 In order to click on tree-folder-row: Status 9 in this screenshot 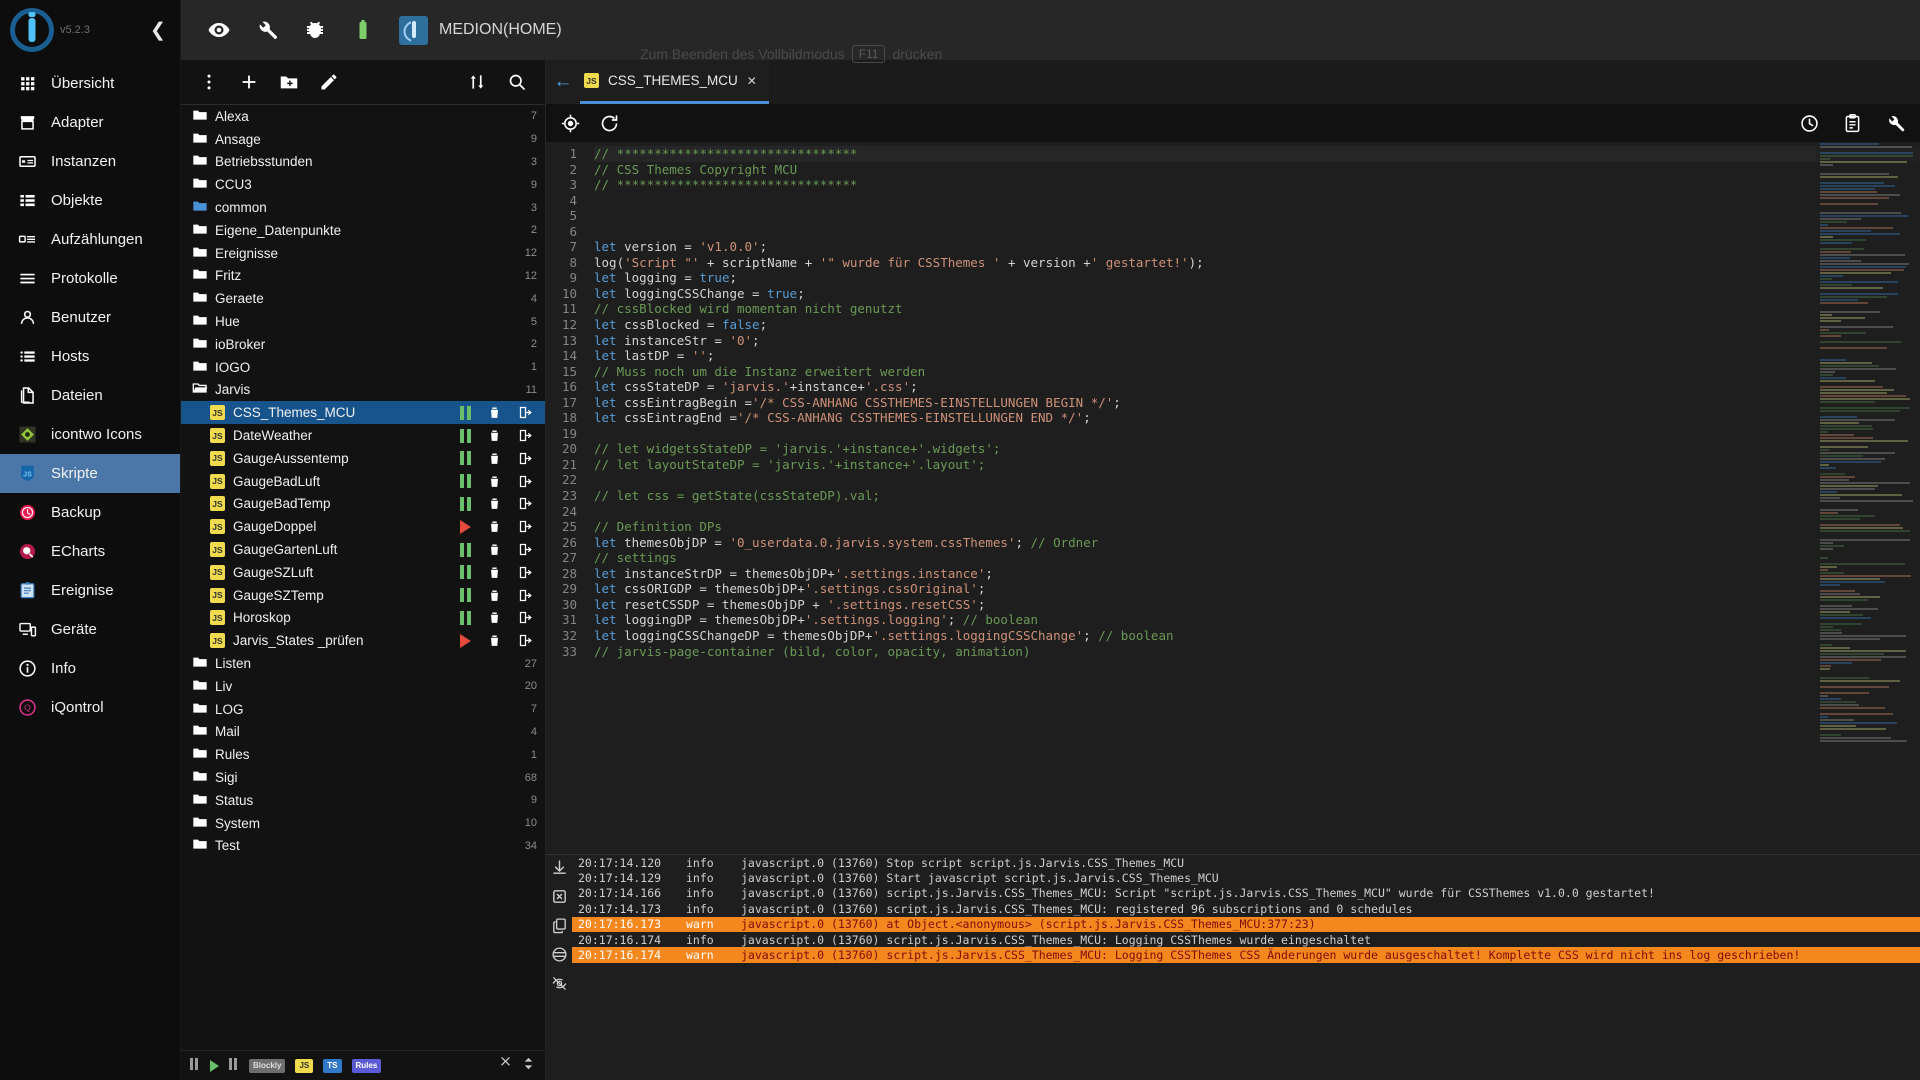, I will do `click(363, 800)`.